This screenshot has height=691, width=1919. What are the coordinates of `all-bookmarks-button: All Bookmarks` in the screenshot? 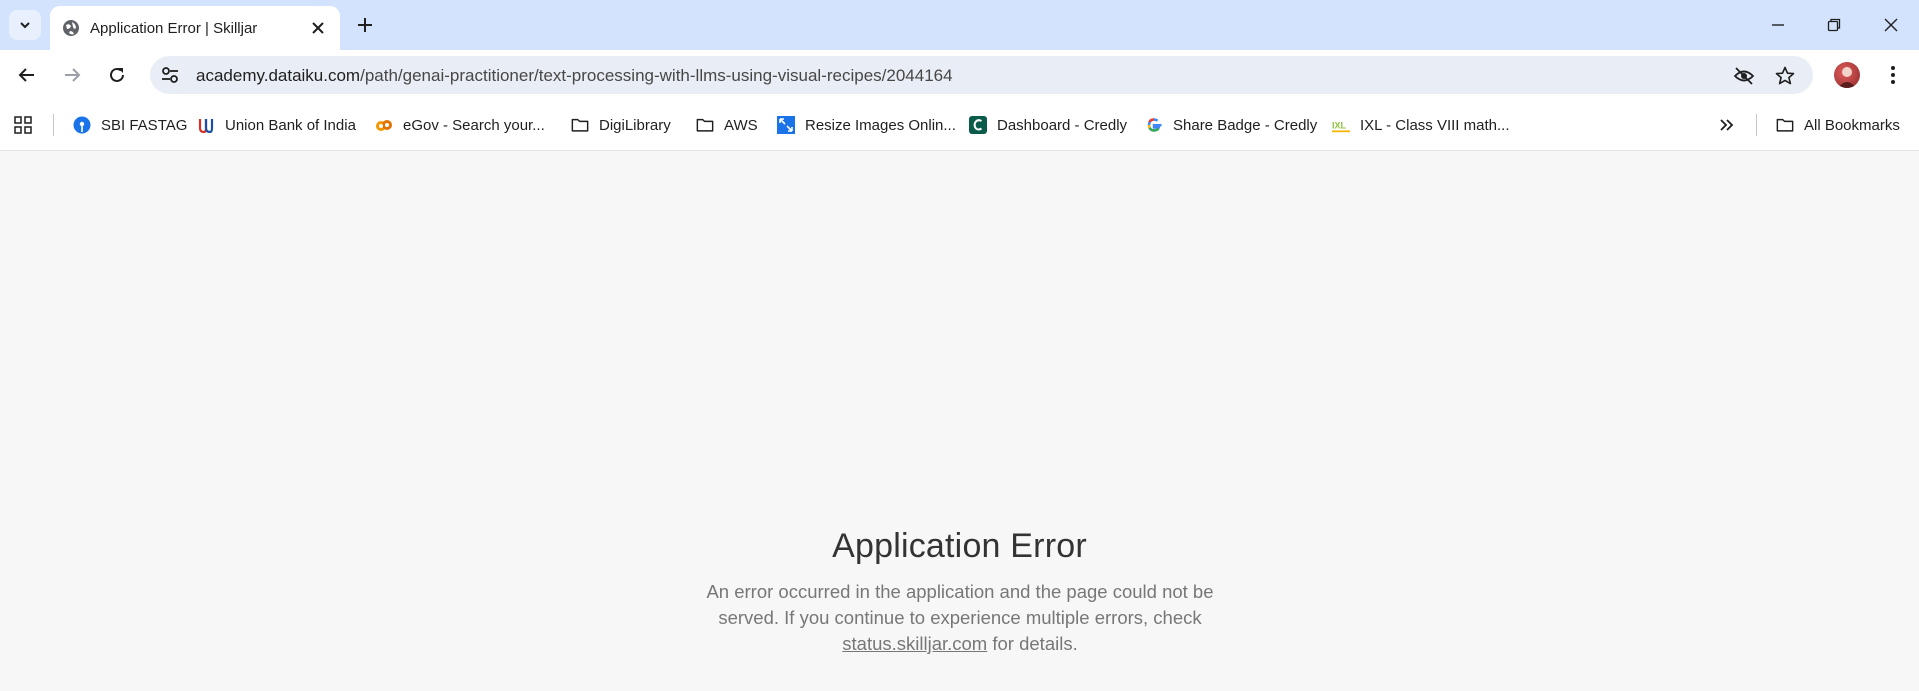 It's located at (1838, 125).